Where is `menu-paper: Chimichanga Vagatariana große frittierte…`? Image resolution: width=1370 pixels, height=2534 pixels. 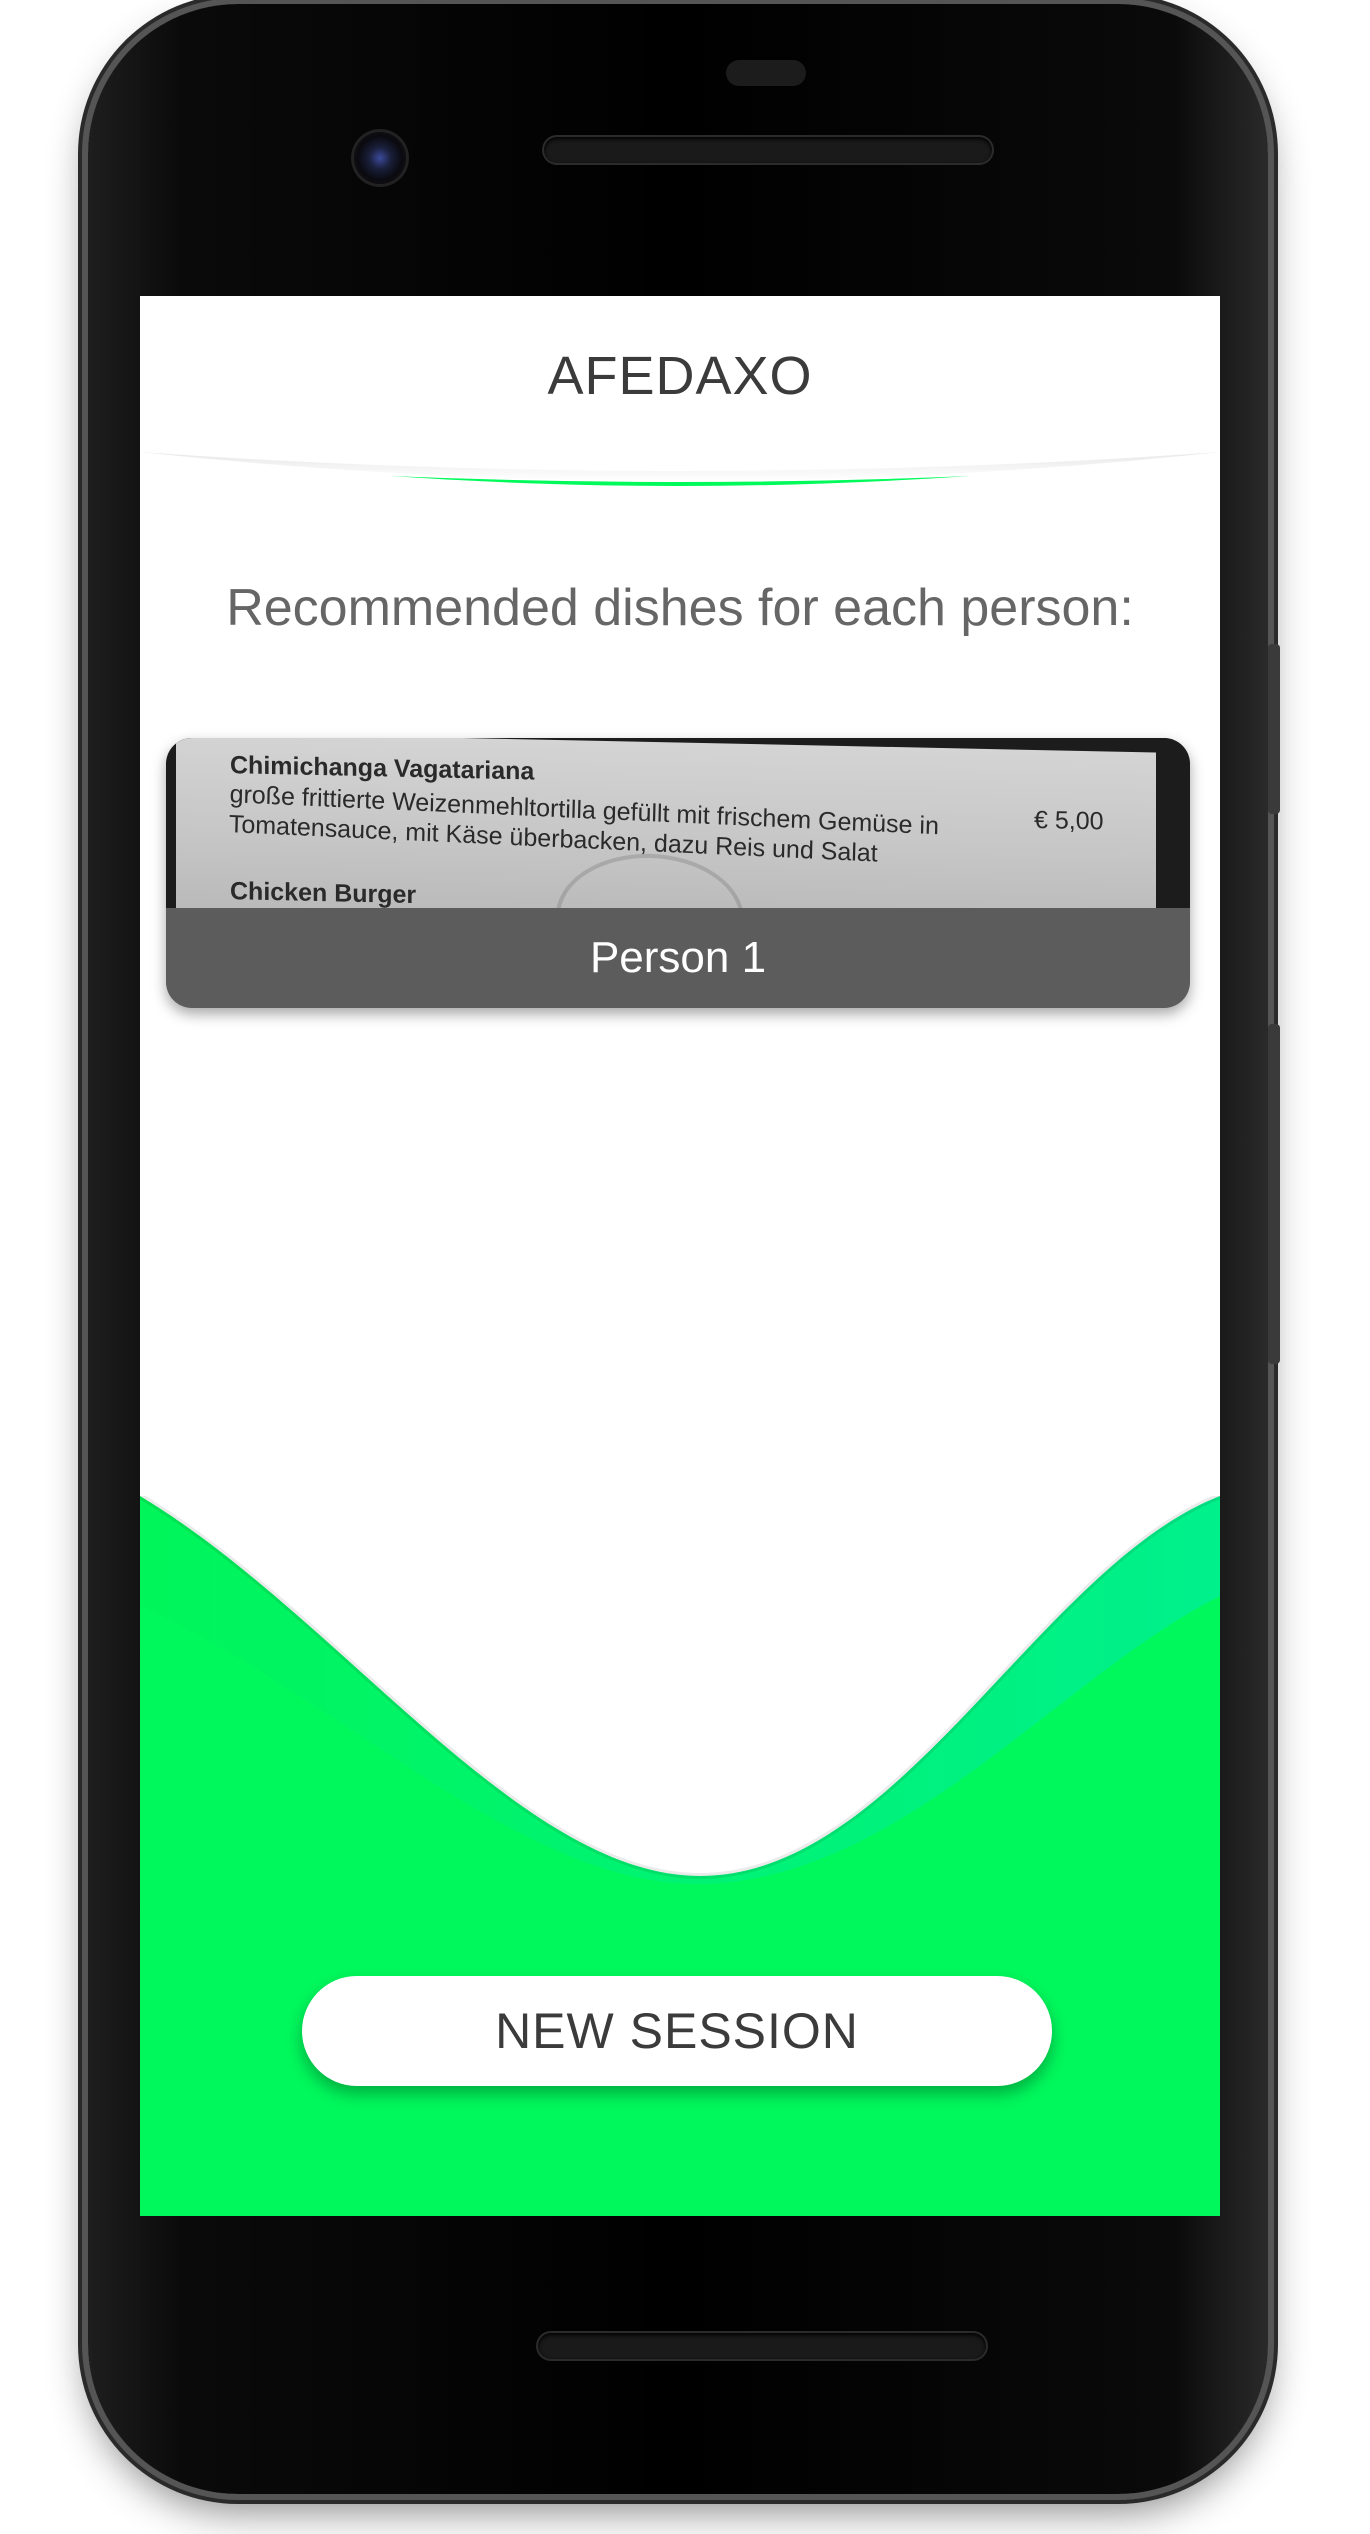
menu-paper: Chimichanga Vagatariana große frittierte… is located at coordinates (666, 823).